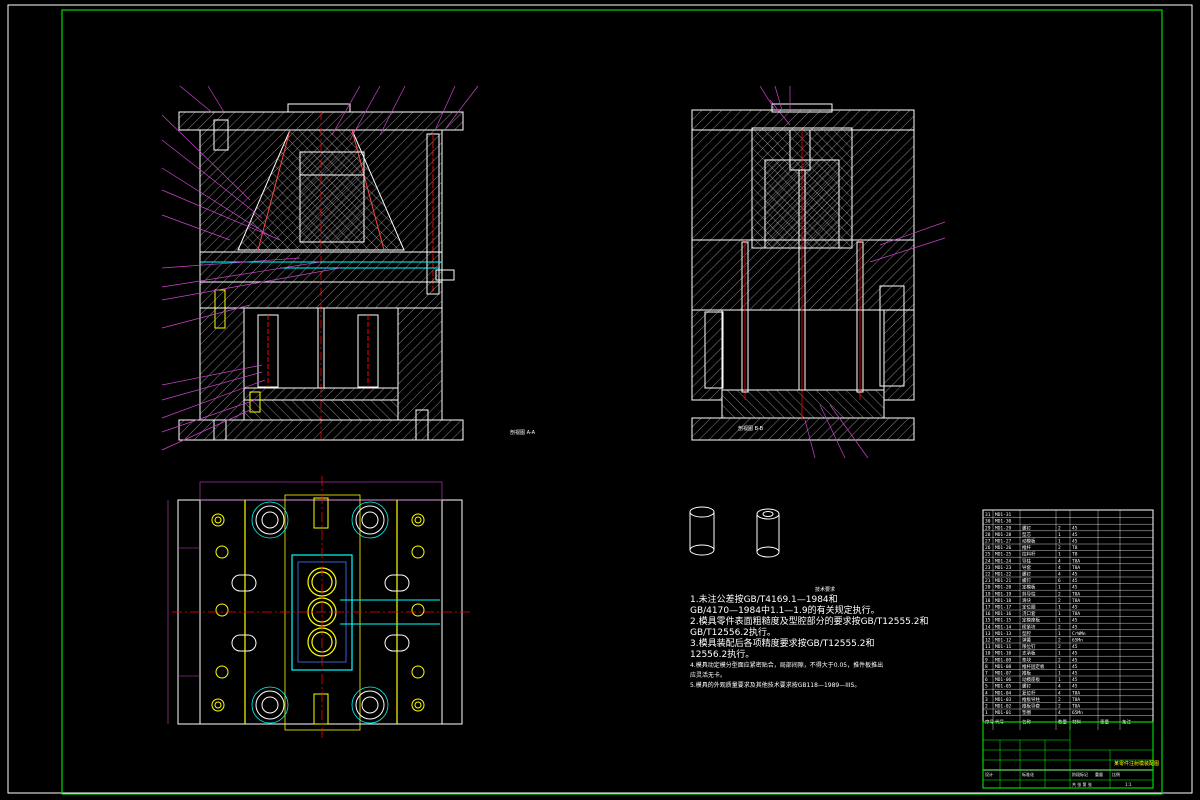  I want to click on bom-cell: 12, so click(988, 641).